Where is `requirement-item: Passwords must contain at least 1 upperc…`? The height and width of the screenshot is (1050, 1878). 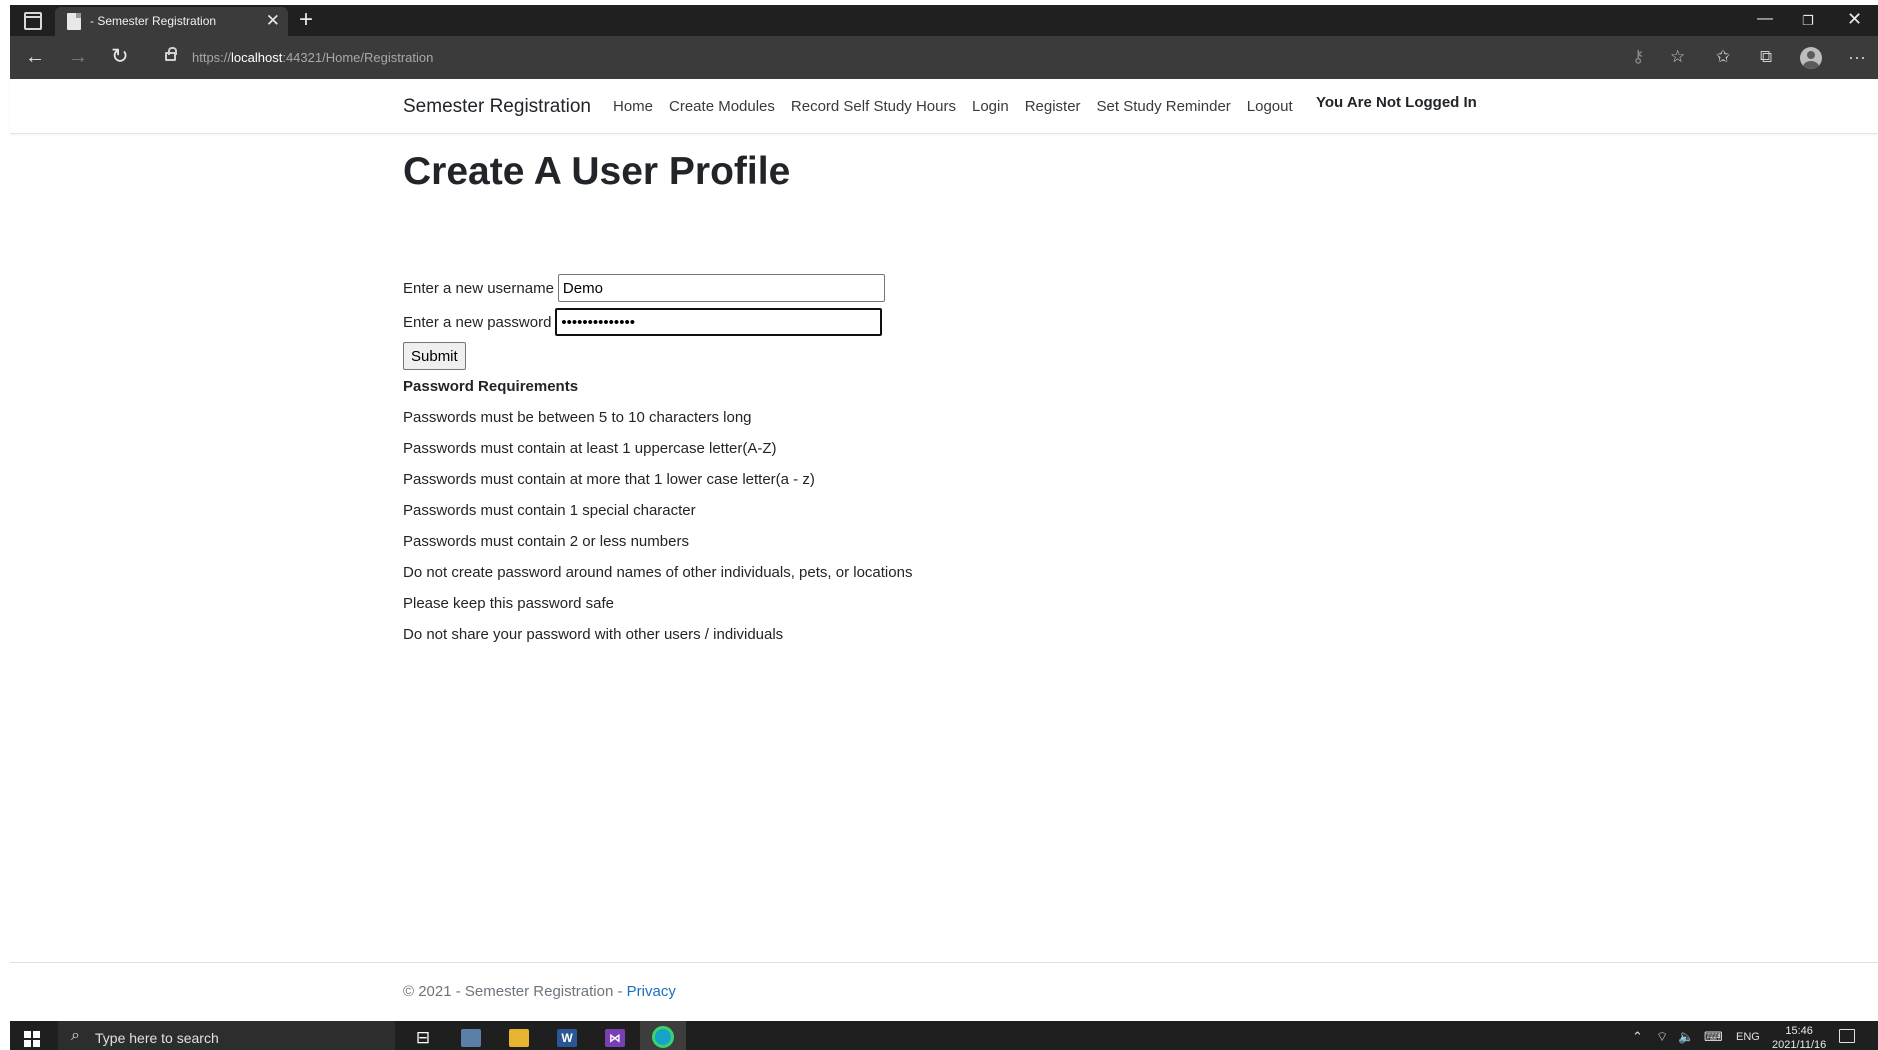 requirement-item: Passwords must contain at least 1 upperc… is located at coordinates (590, 448).